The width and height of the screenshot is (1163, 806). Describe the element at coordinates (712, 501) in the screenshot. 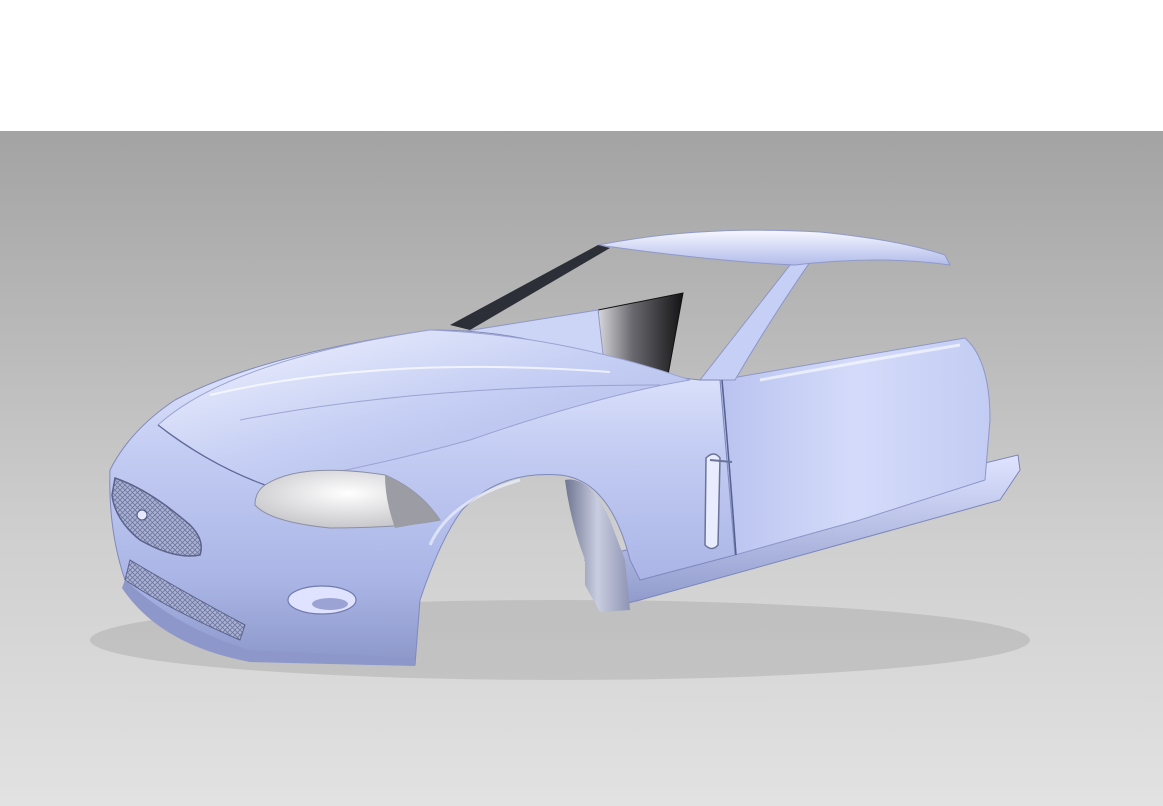

I see `side-vent` at that location.